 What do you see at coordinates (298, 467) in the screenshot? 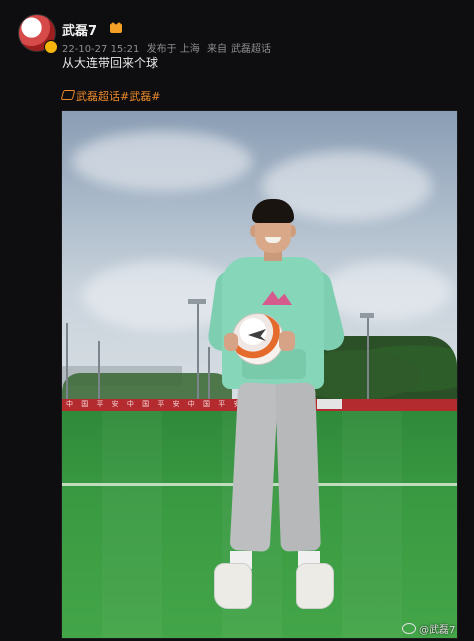
I see `player-pants-right` at bounding box center [298, 467].